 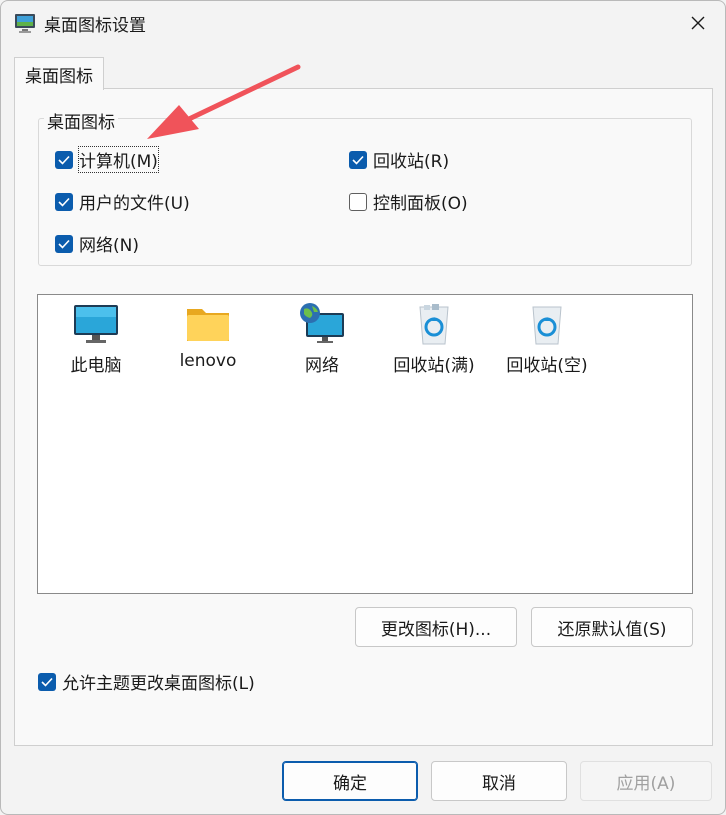 I want to click on computer-icon, so click(x=96, y=324).